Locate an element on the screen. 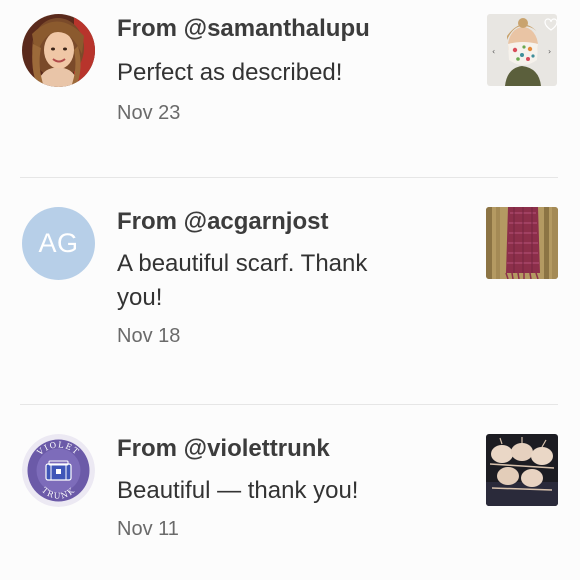  reviewer-avatar: VIOLET TRUNK is located at coordinates (58, 470).